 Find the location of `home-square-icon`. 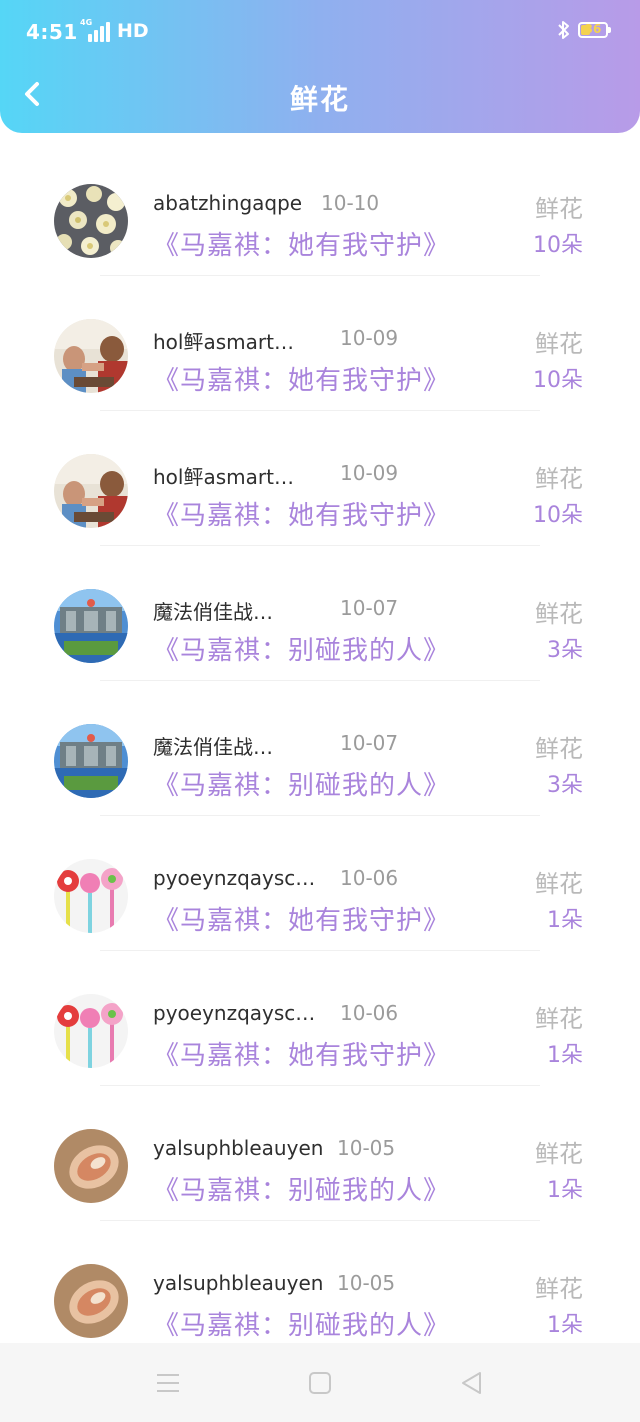

home-square-icon is located at coordinates (320, 1383).